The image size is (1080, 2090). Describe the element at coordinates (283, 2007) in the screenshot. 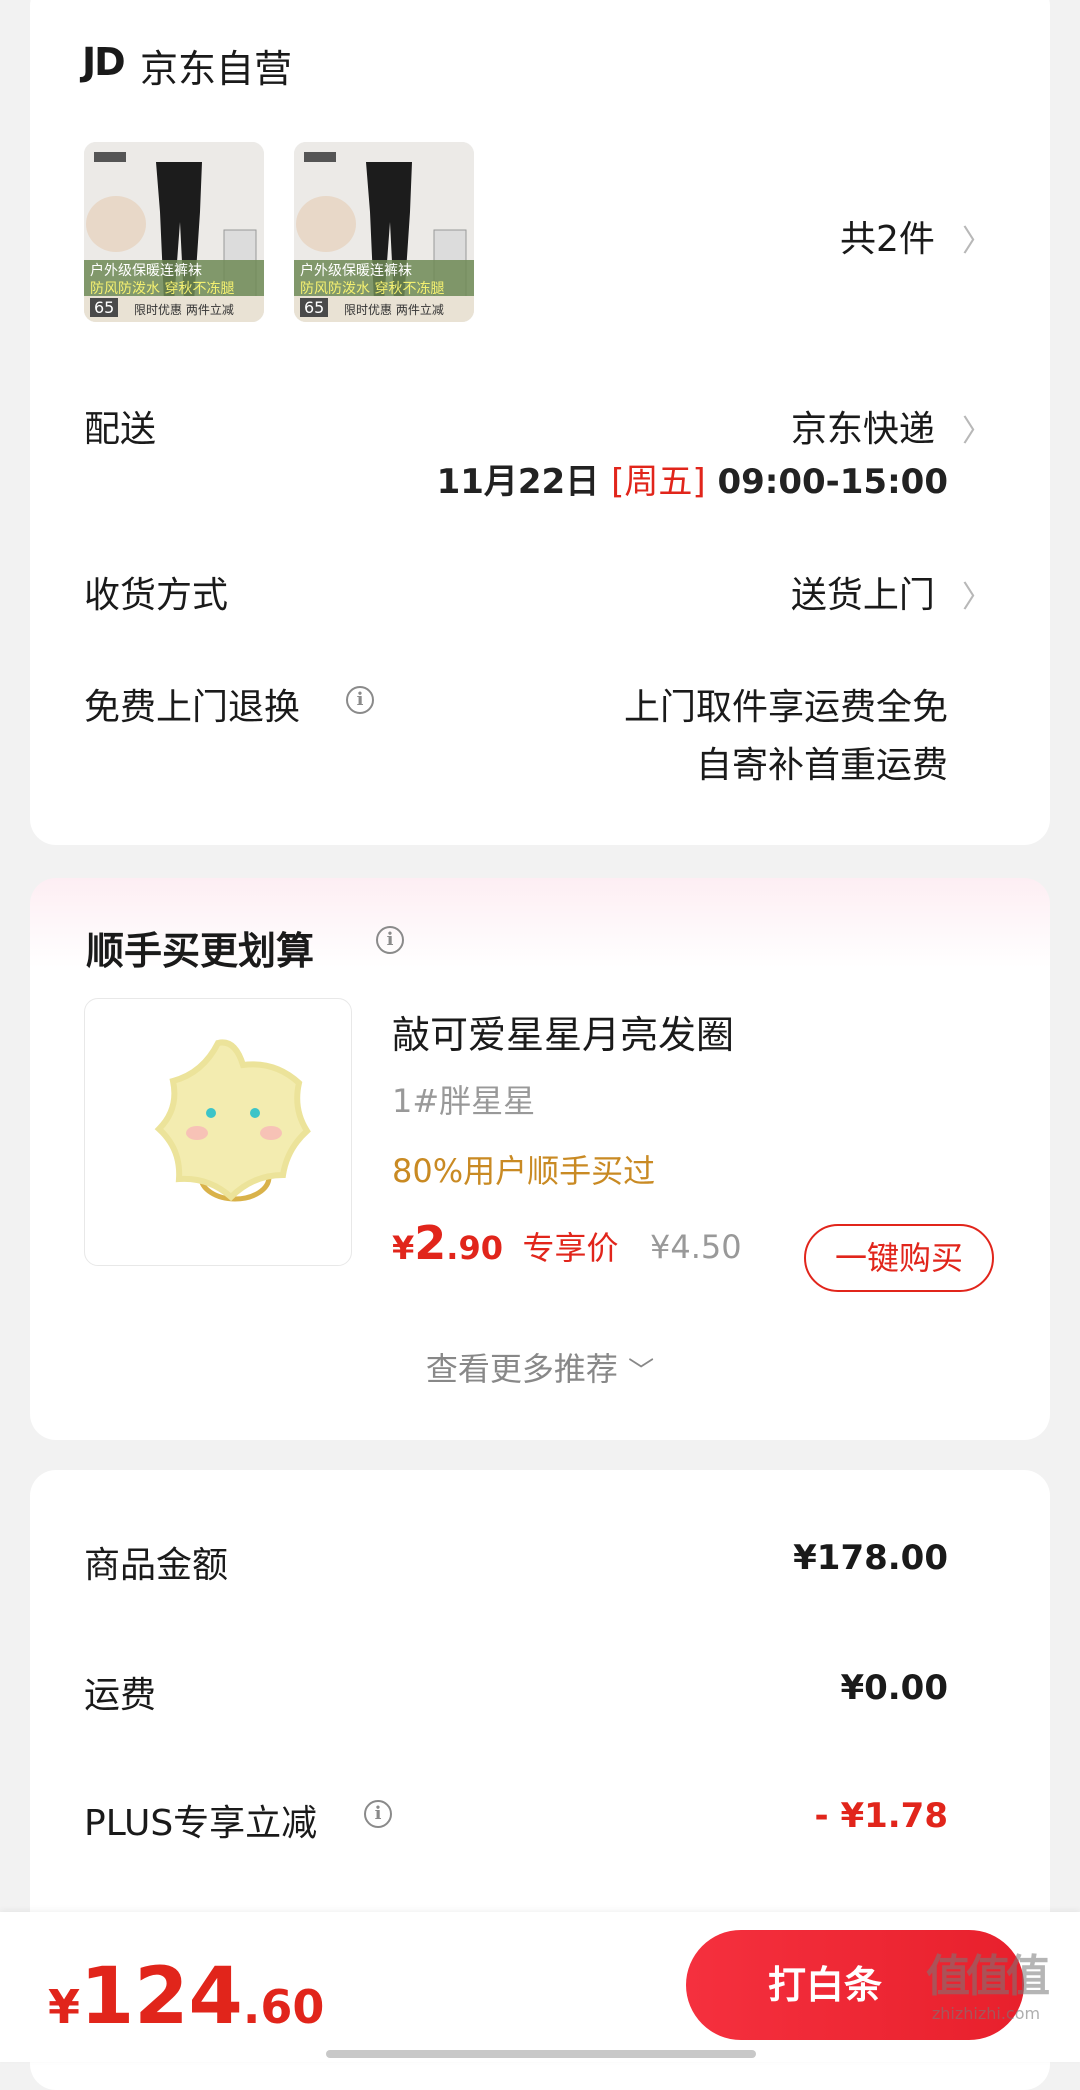

I see `total-dec: .60` at that location.